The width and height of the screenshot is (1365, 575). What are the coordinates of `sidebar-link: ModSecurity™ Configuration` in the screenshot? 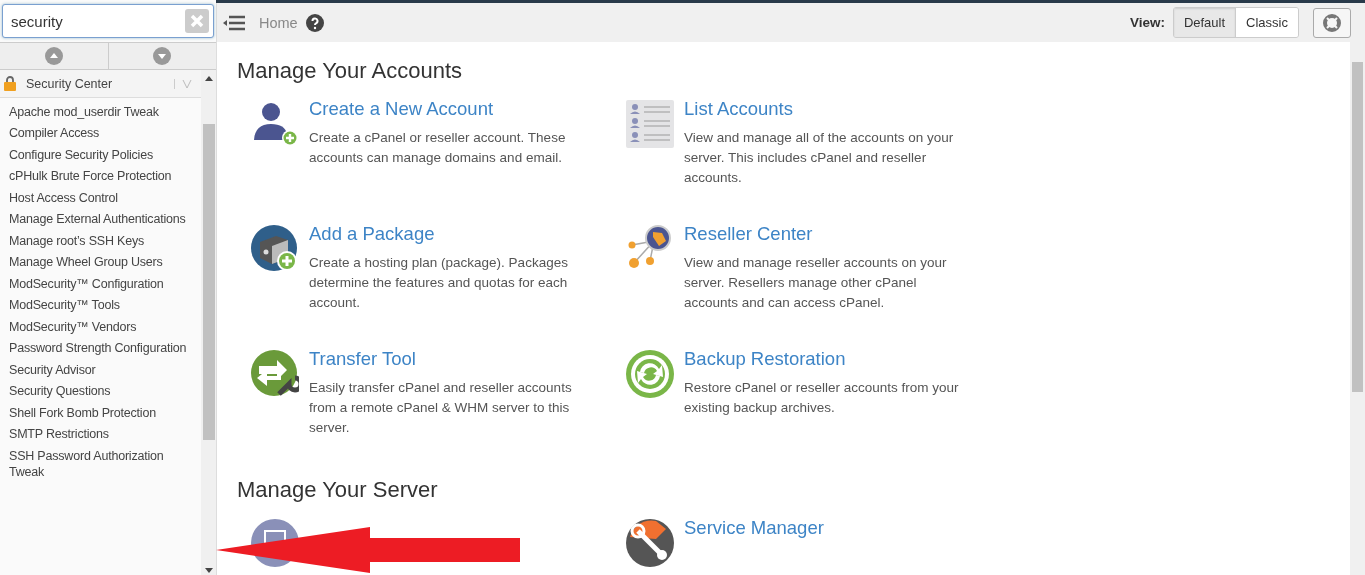 It's located at (100, 283).